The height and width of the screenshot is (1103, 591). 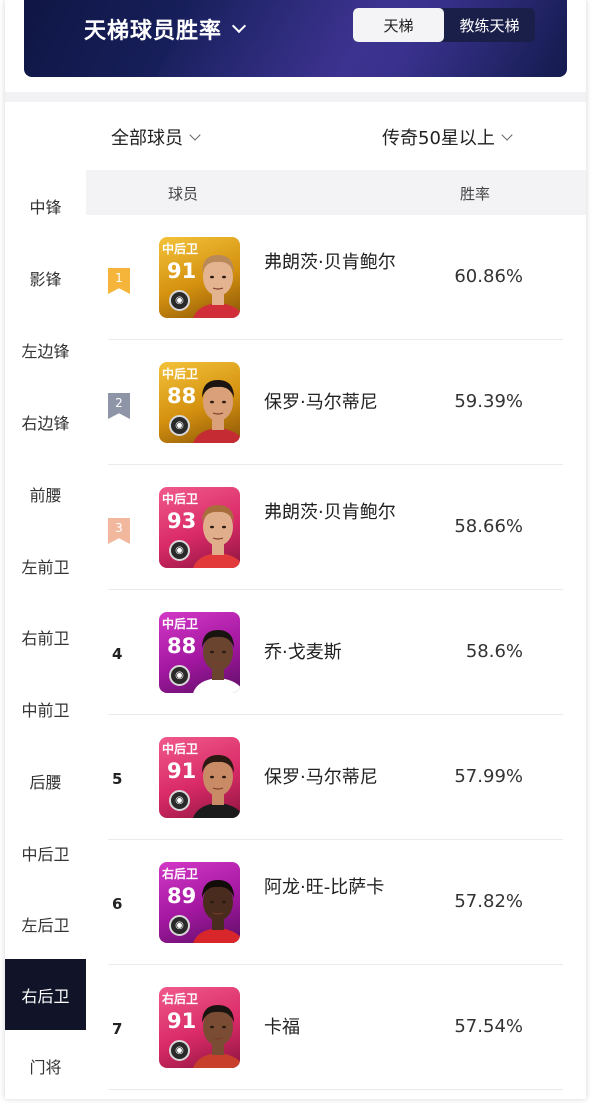 What do you see at coordinates (45, 923) in the screenshot?
I see `sidebar-item-lb: 左后卫` at bounding box center [45, 923].